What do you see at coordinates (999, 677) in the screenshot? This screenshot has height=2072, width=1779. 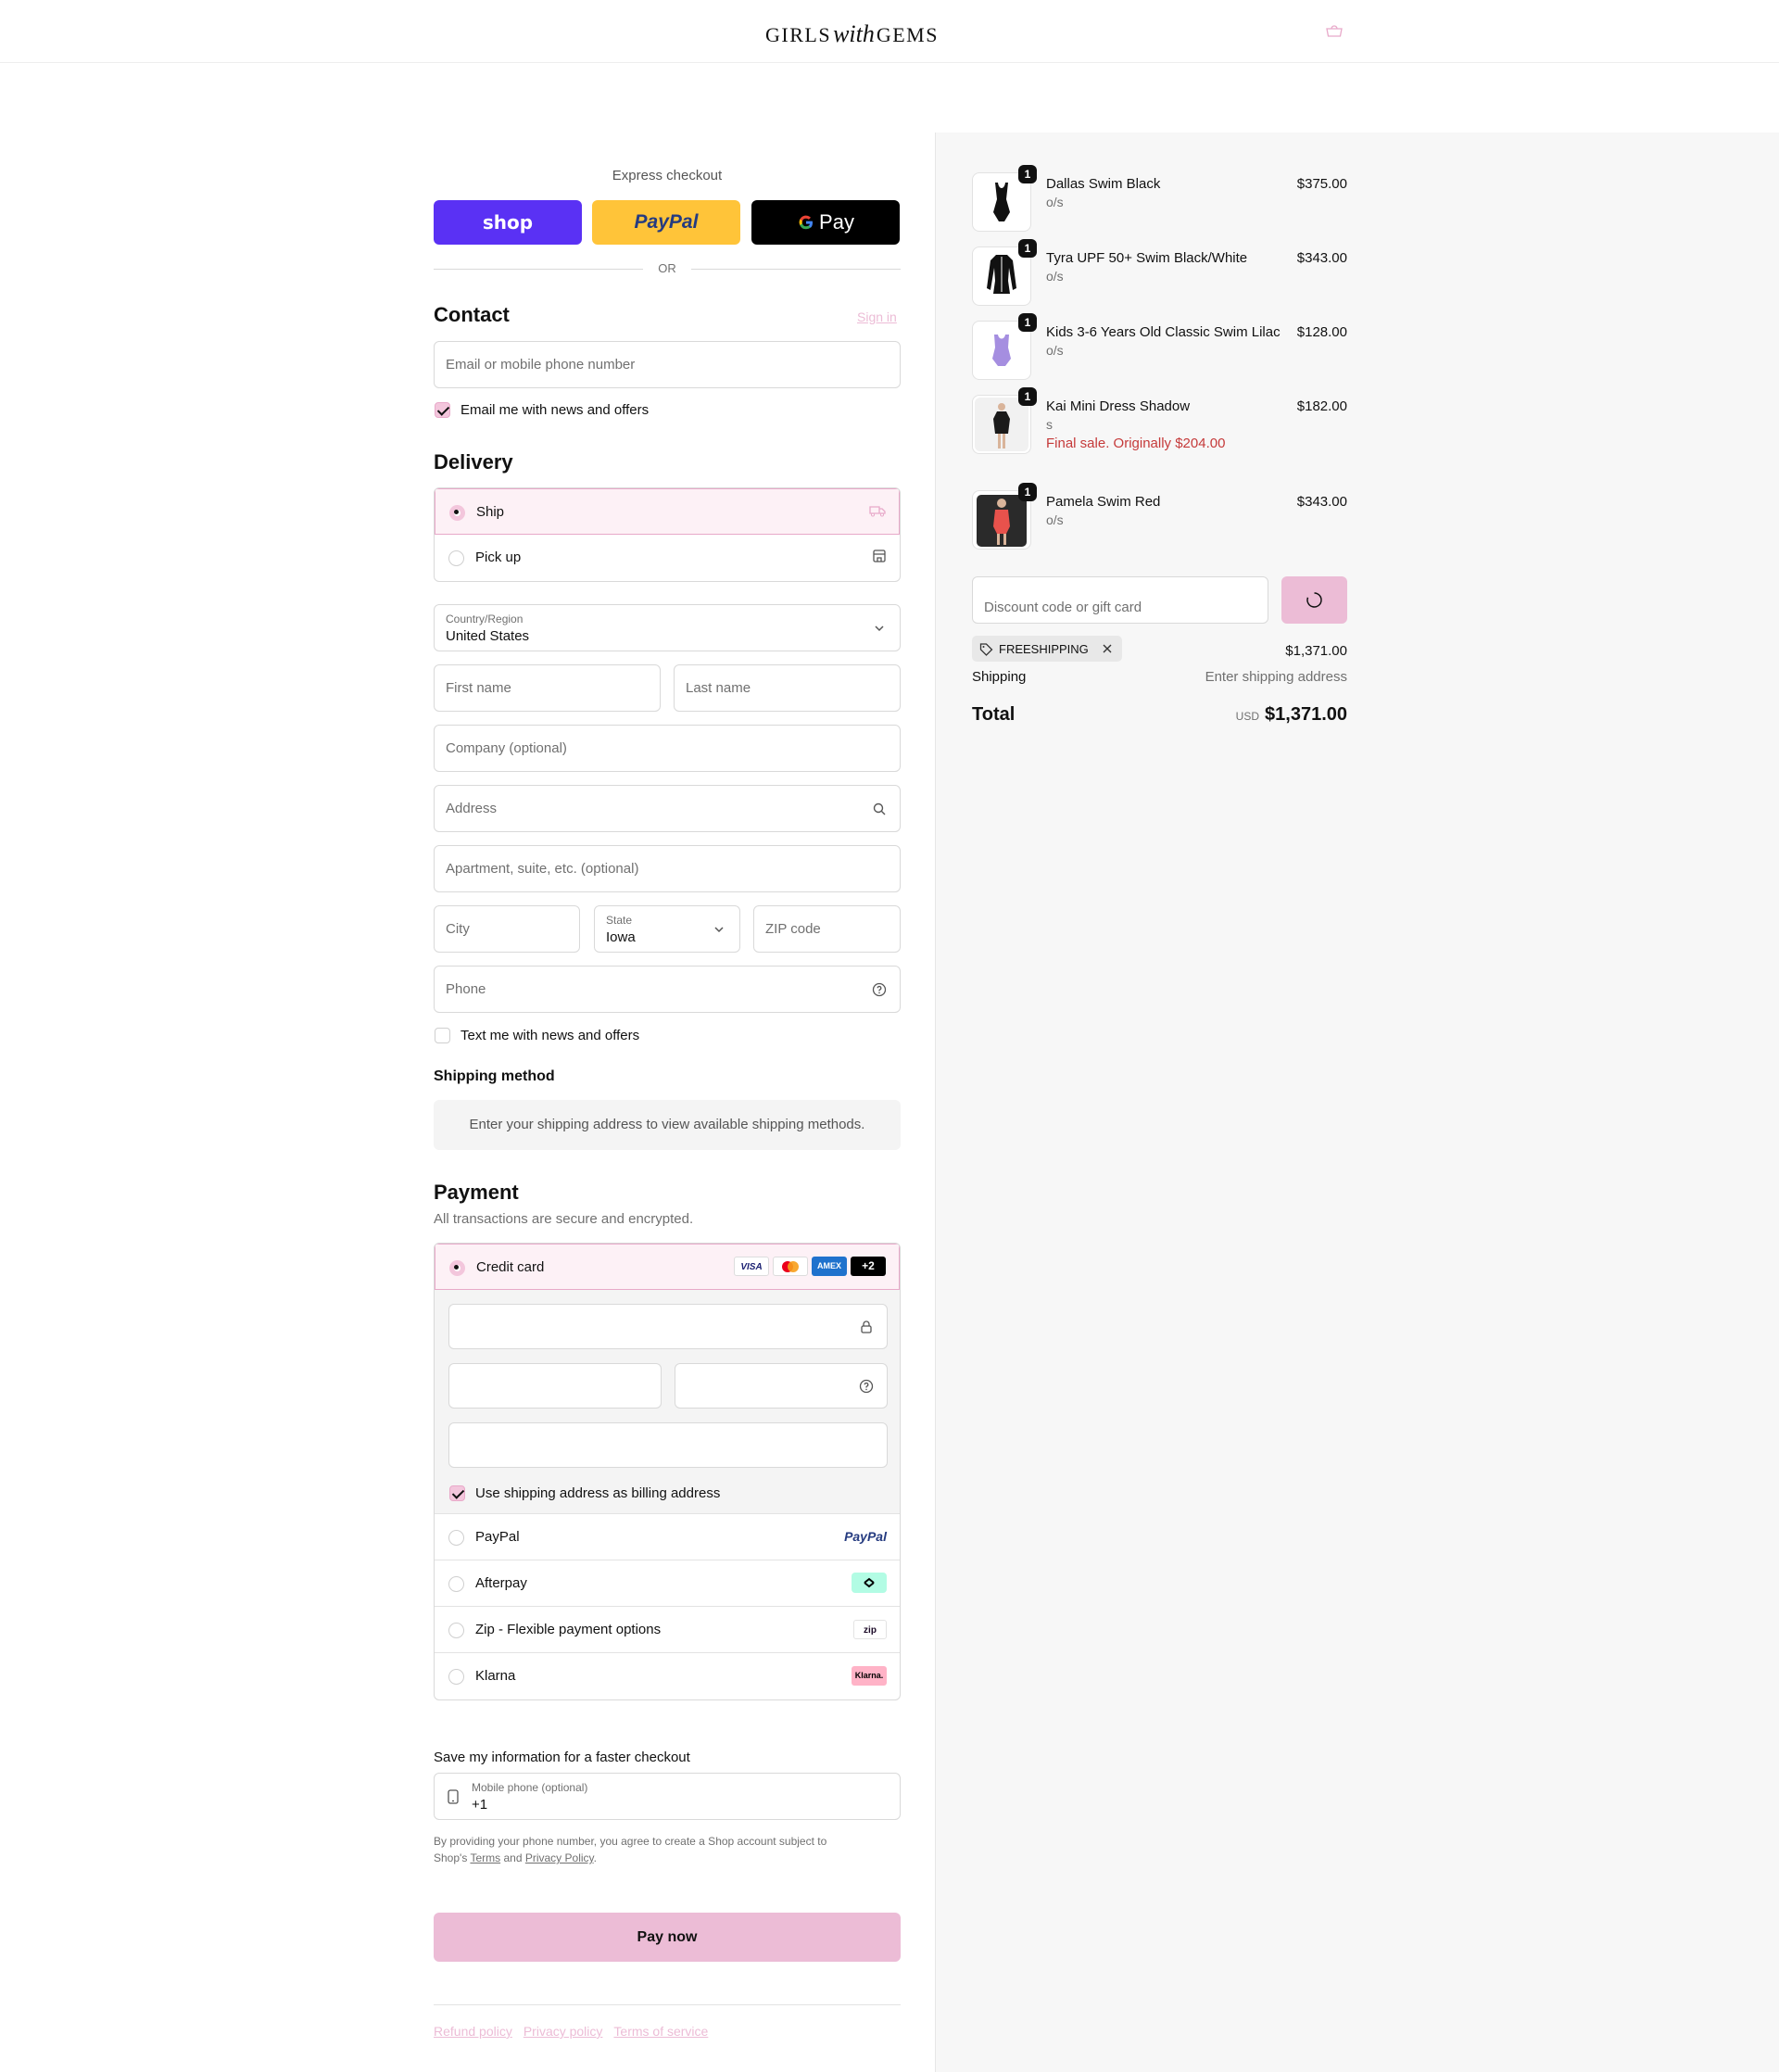 I see `shipping-label: Shipping` at bounding box center [999, 677].